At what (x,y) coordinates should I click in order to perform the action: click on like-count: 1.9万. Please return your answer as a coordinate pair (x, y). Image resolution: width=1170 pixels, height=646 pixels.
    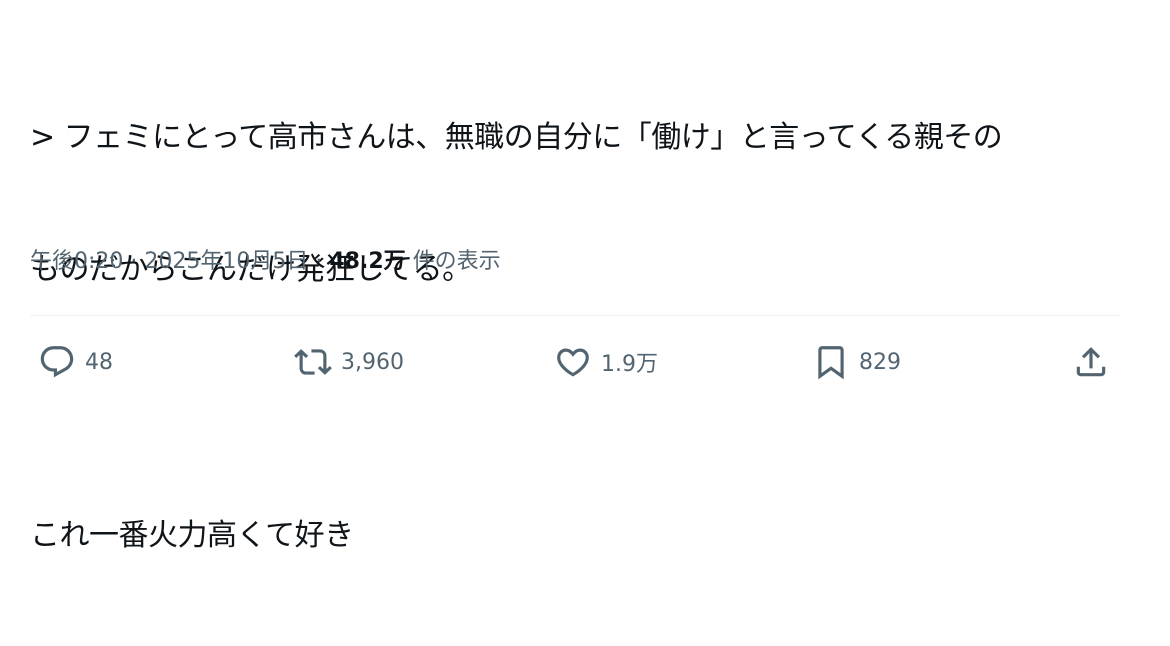
    Looking at the image, I should click on (629, 364).